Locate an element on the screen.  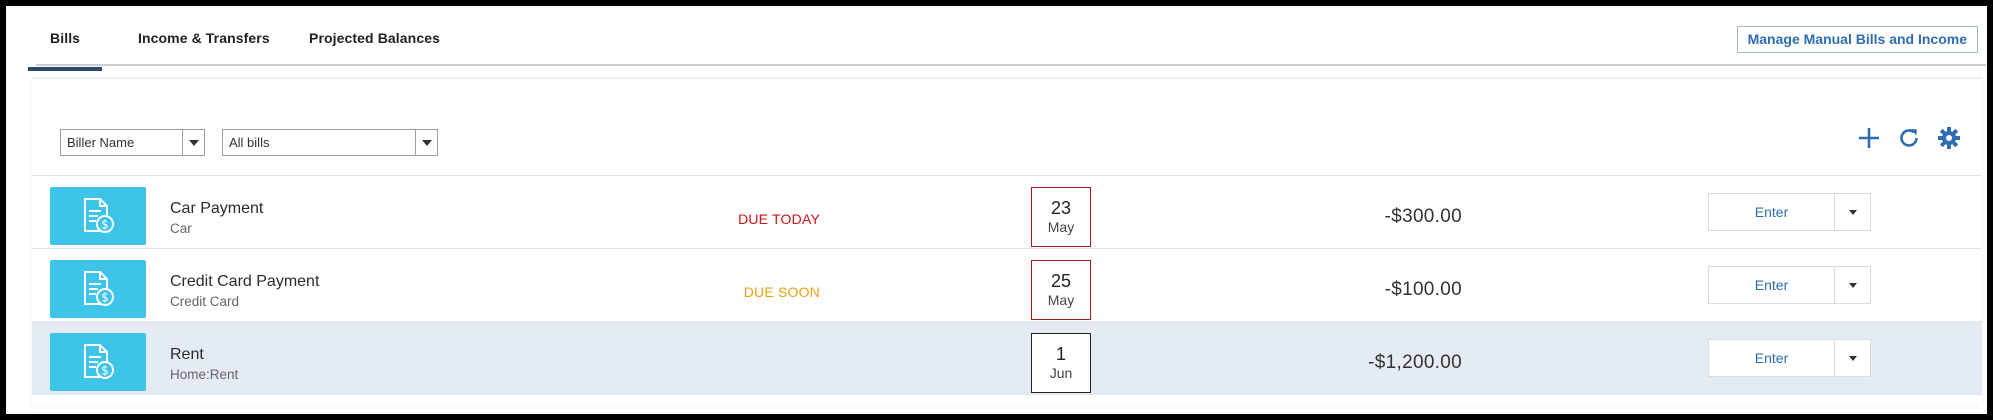
manage-manual-bills-button: Manage Manual Bills and Income is located at coordinates (1857, 39).